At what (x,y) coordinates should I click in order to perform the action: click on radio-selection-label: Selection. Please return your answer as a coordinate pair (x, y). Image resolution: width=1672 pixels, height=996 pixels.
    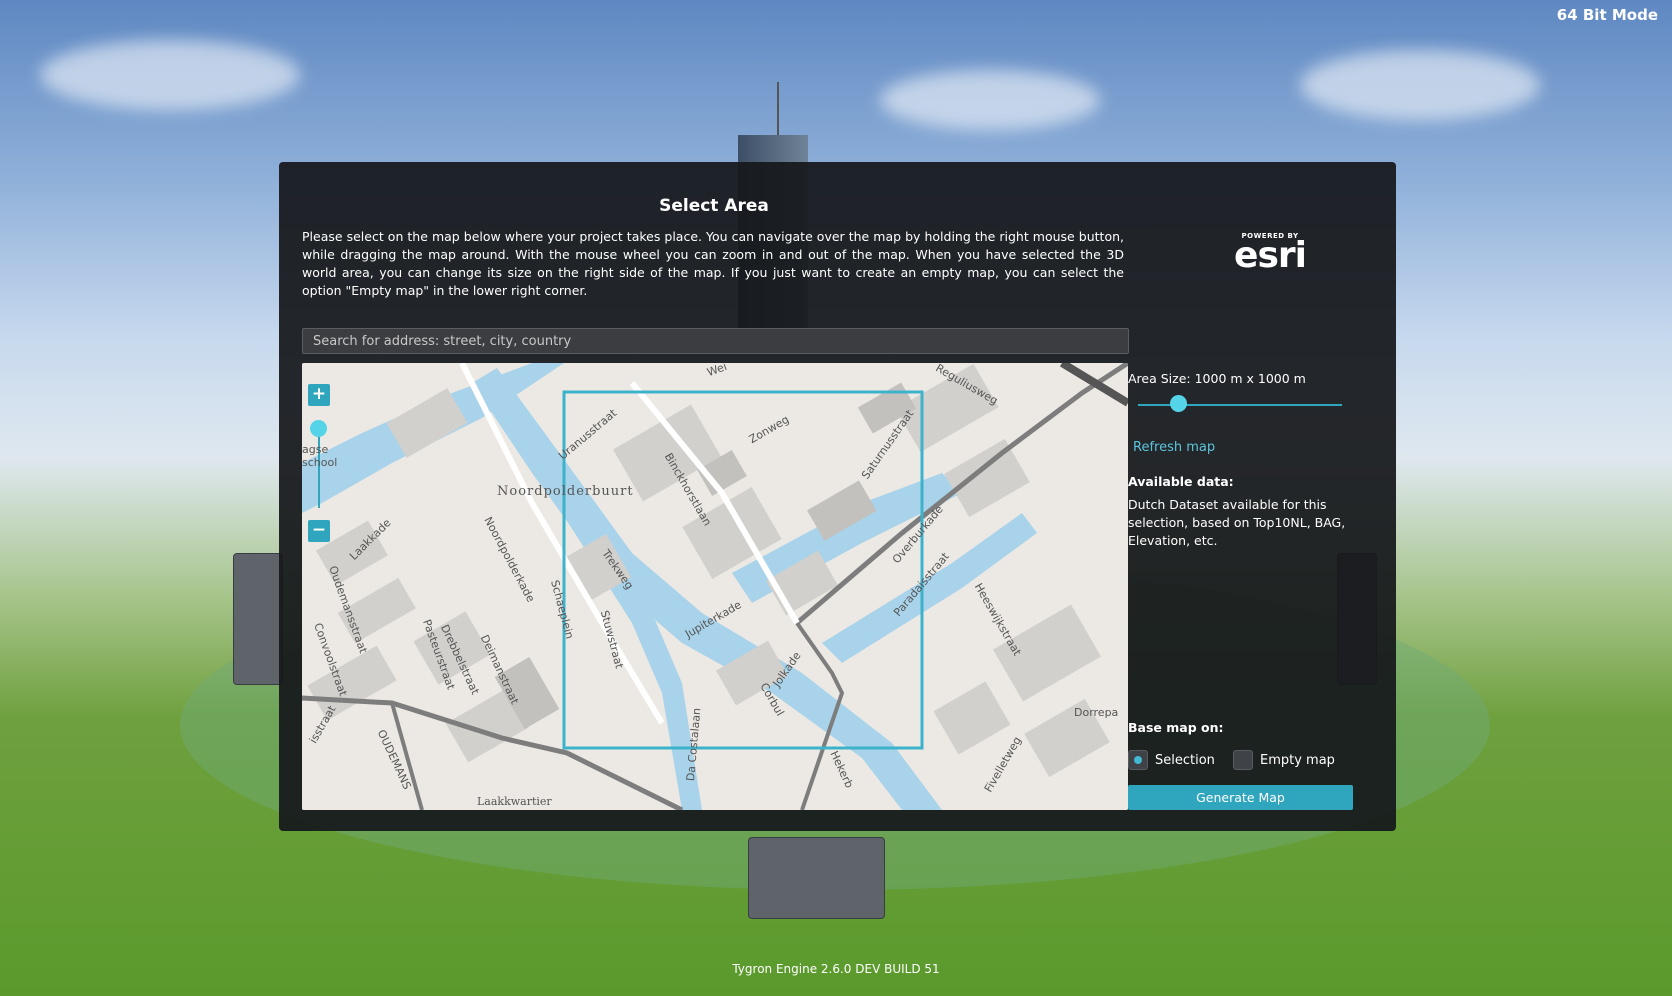
    Looking at the image, I should click on (1185, 760).